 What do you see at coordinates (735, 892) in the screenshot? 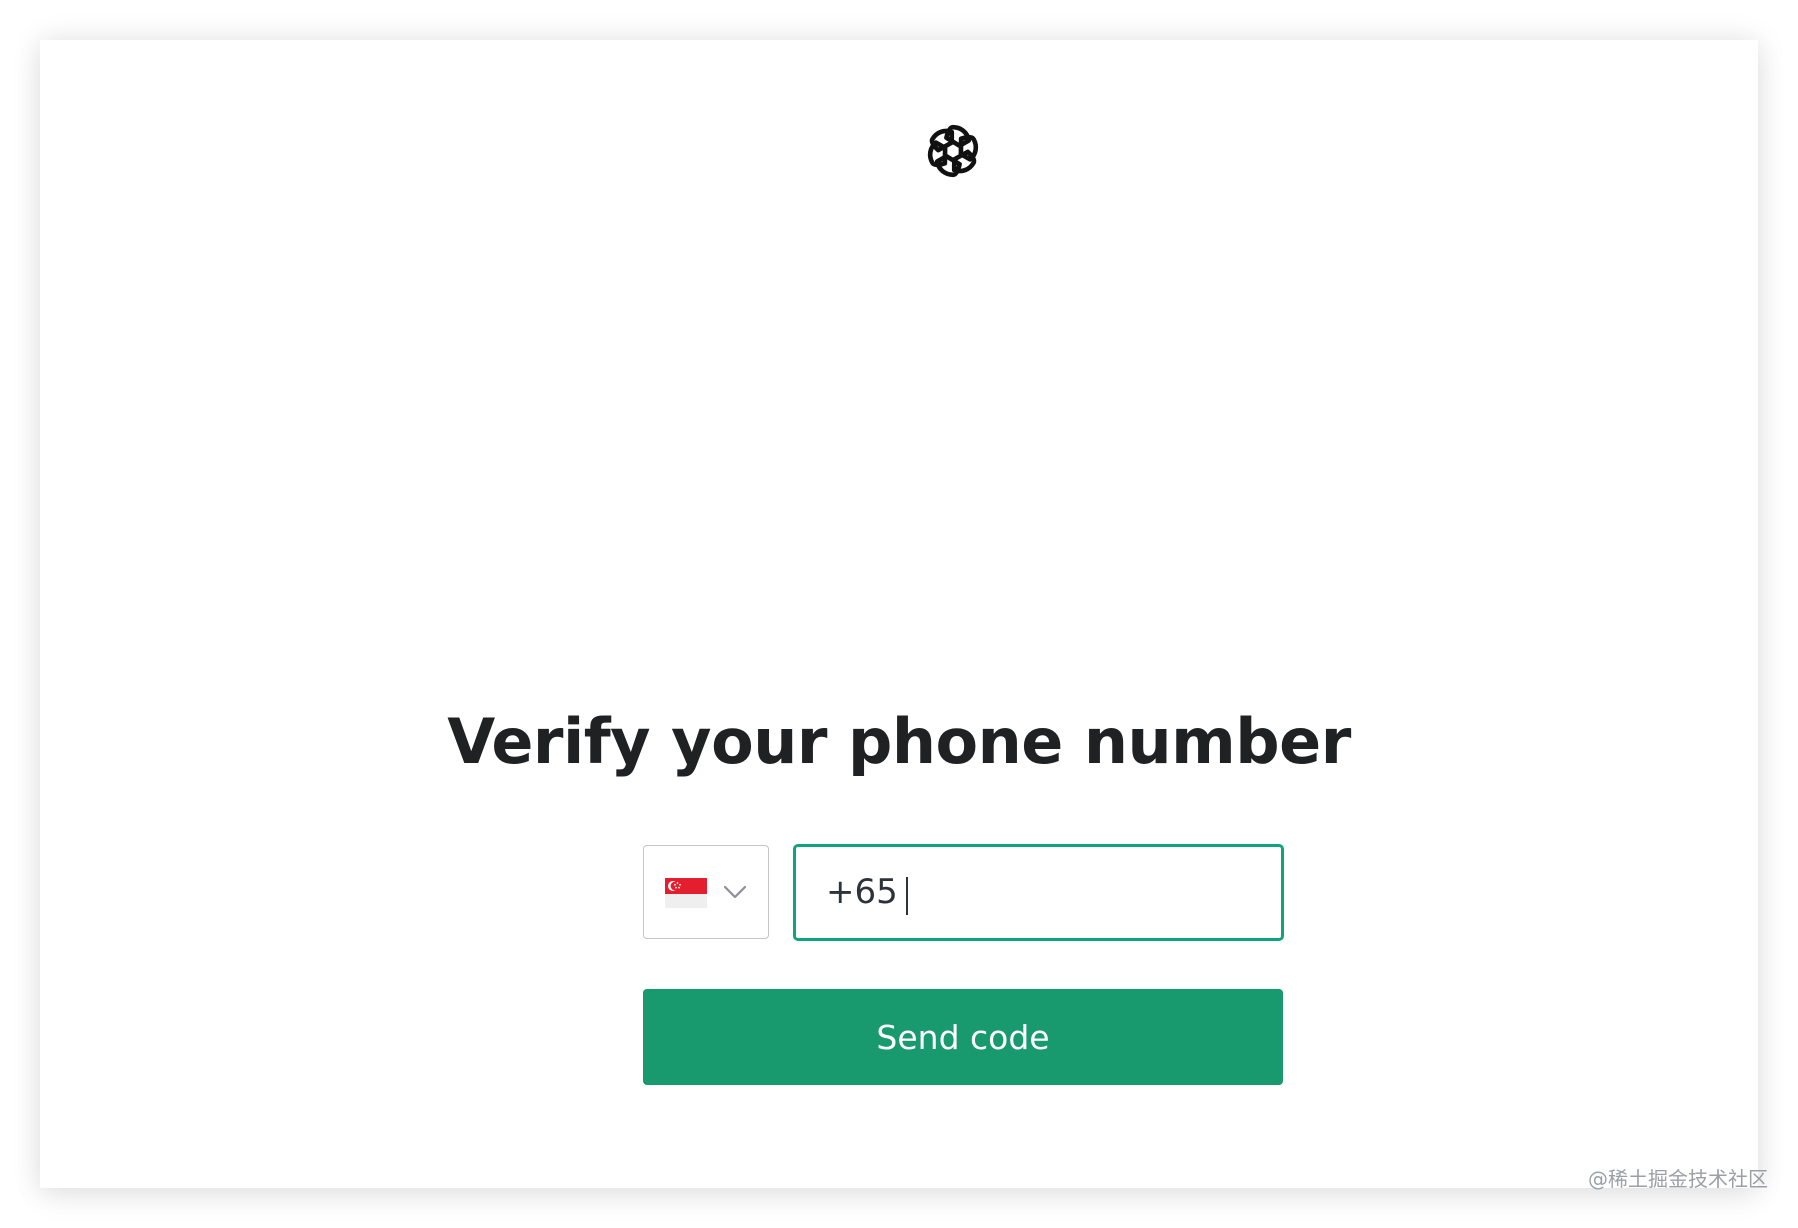
I see `chevron-down-icon` at bounding box center [735, 892].